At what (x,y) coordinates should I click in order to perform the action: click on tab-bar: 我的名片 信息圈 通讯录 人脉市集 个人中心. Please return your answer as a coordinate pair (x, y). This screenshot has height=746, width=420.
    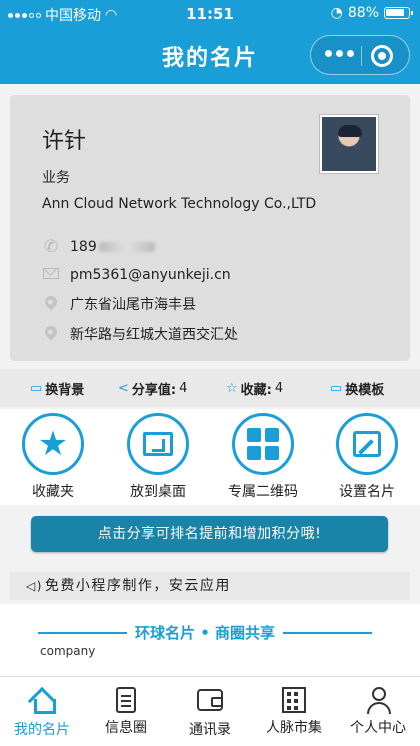
    Looking at the image, I should click on (210, 711).